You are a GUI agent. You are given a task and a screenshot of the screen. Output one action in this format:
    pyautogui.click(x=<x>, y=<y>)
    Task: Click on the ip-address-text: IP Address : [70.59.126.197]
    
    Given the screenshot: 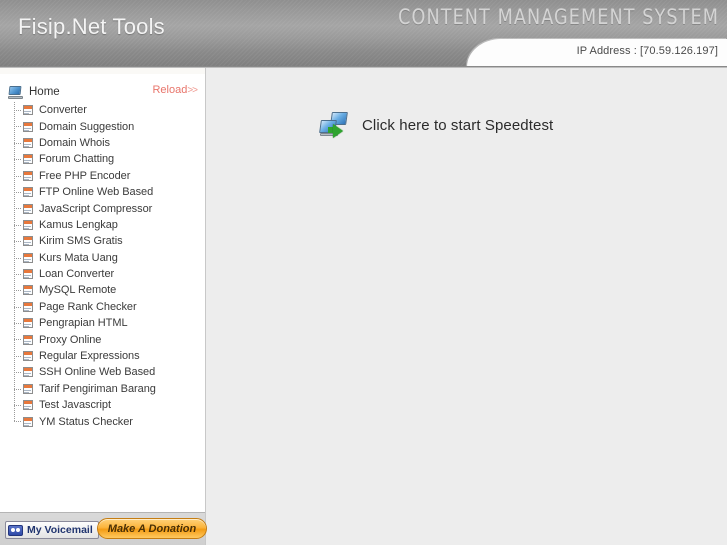 What is the action you would take?
    pyautogui.click(x=647, y=51)
    